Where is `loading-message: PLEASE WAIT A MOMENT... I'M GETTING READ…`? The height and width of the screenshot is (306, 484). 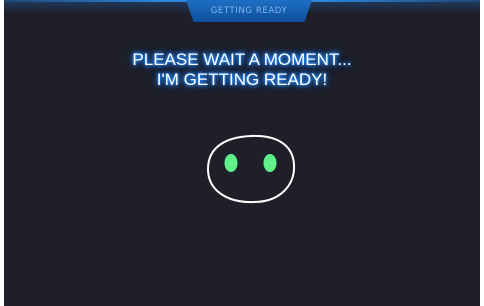
loading-message: PLEASE WAIT A MOMENT... I'M GETTING READ… is located at coordinates (242, 70).